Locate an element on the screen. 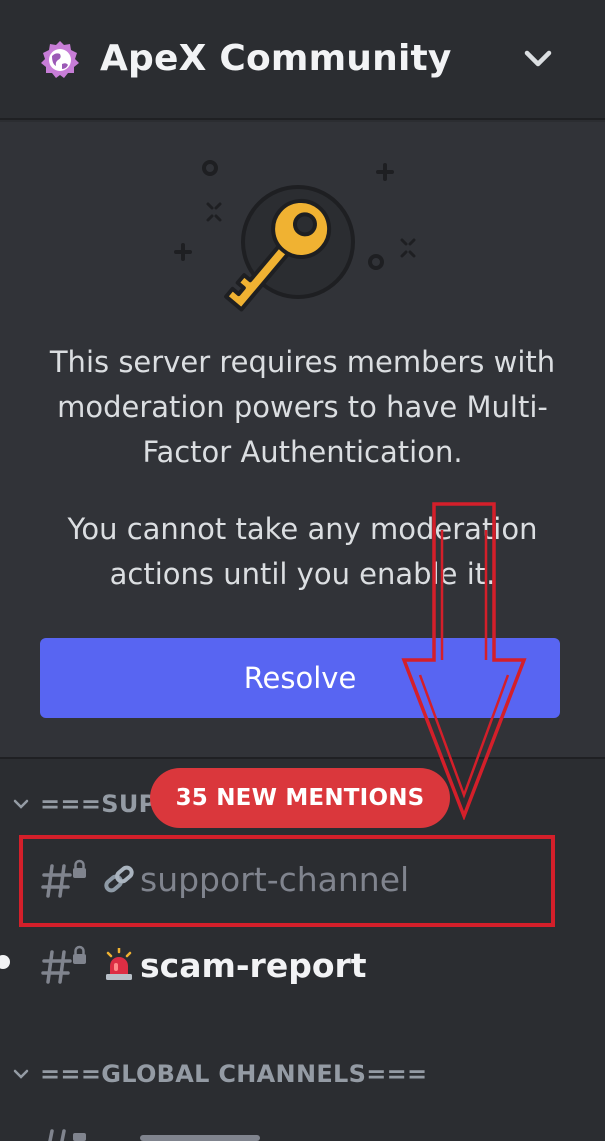 The height and width of the screenshot is (1141, 605). unread-indicator is located at coordinates (5, 962).